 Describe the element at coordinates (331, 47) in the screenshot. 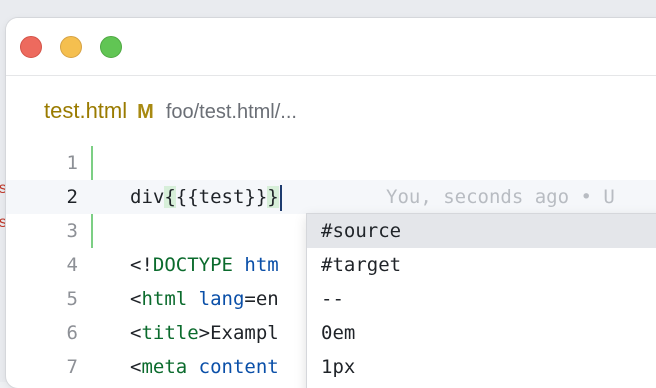

I see `title-bar` at that location.